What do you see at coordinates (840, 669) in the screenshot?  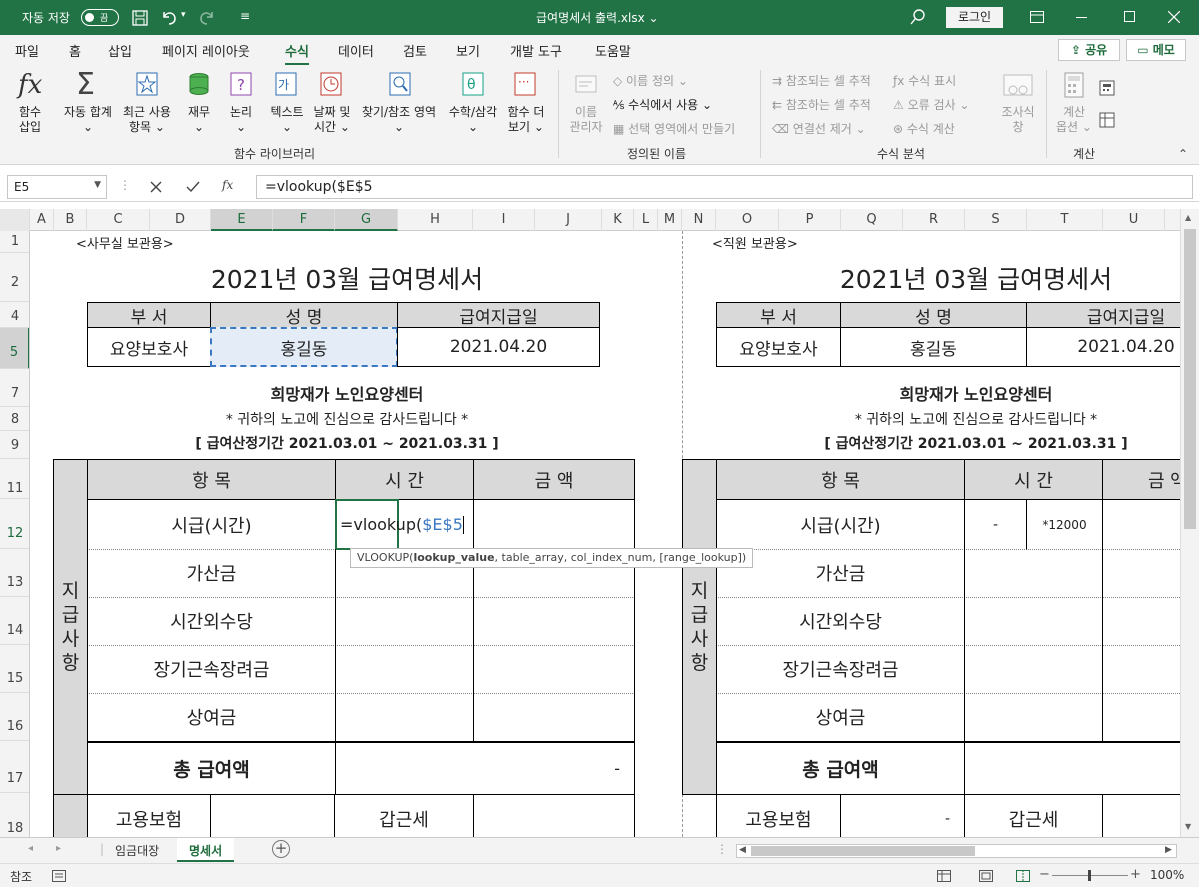 I see `item-row: 장기근속장려금` at bounding box center [840, 669].